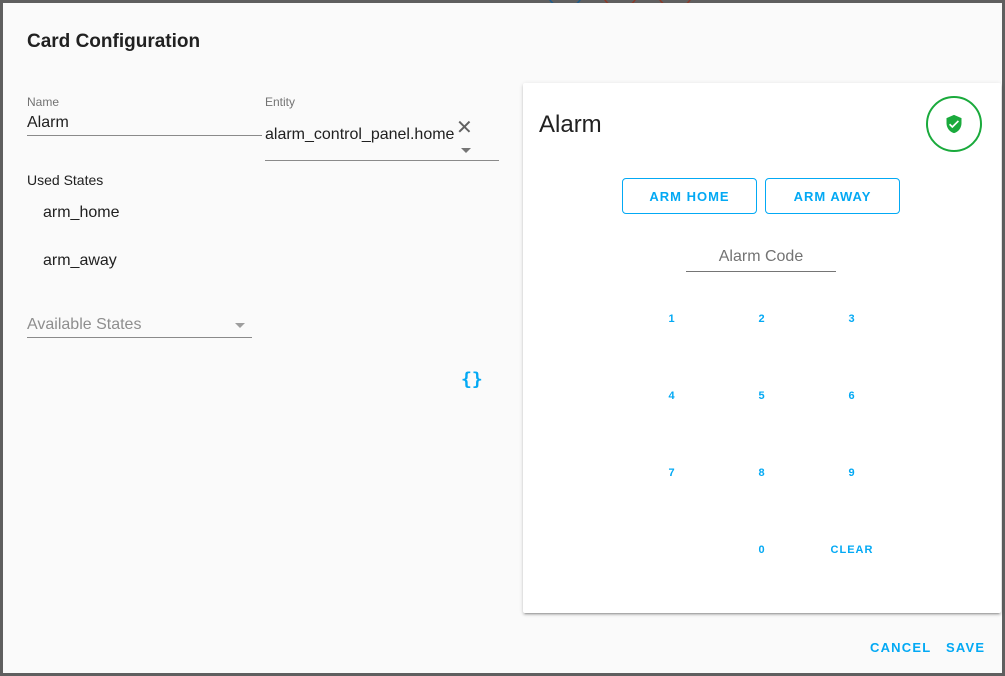 This screenshot has height=676, width=1005. What do you see at coordinates (689, 196) in the screenshot?
I see `arm-home-button: ARM HOME` at bounding box center [689, 196].